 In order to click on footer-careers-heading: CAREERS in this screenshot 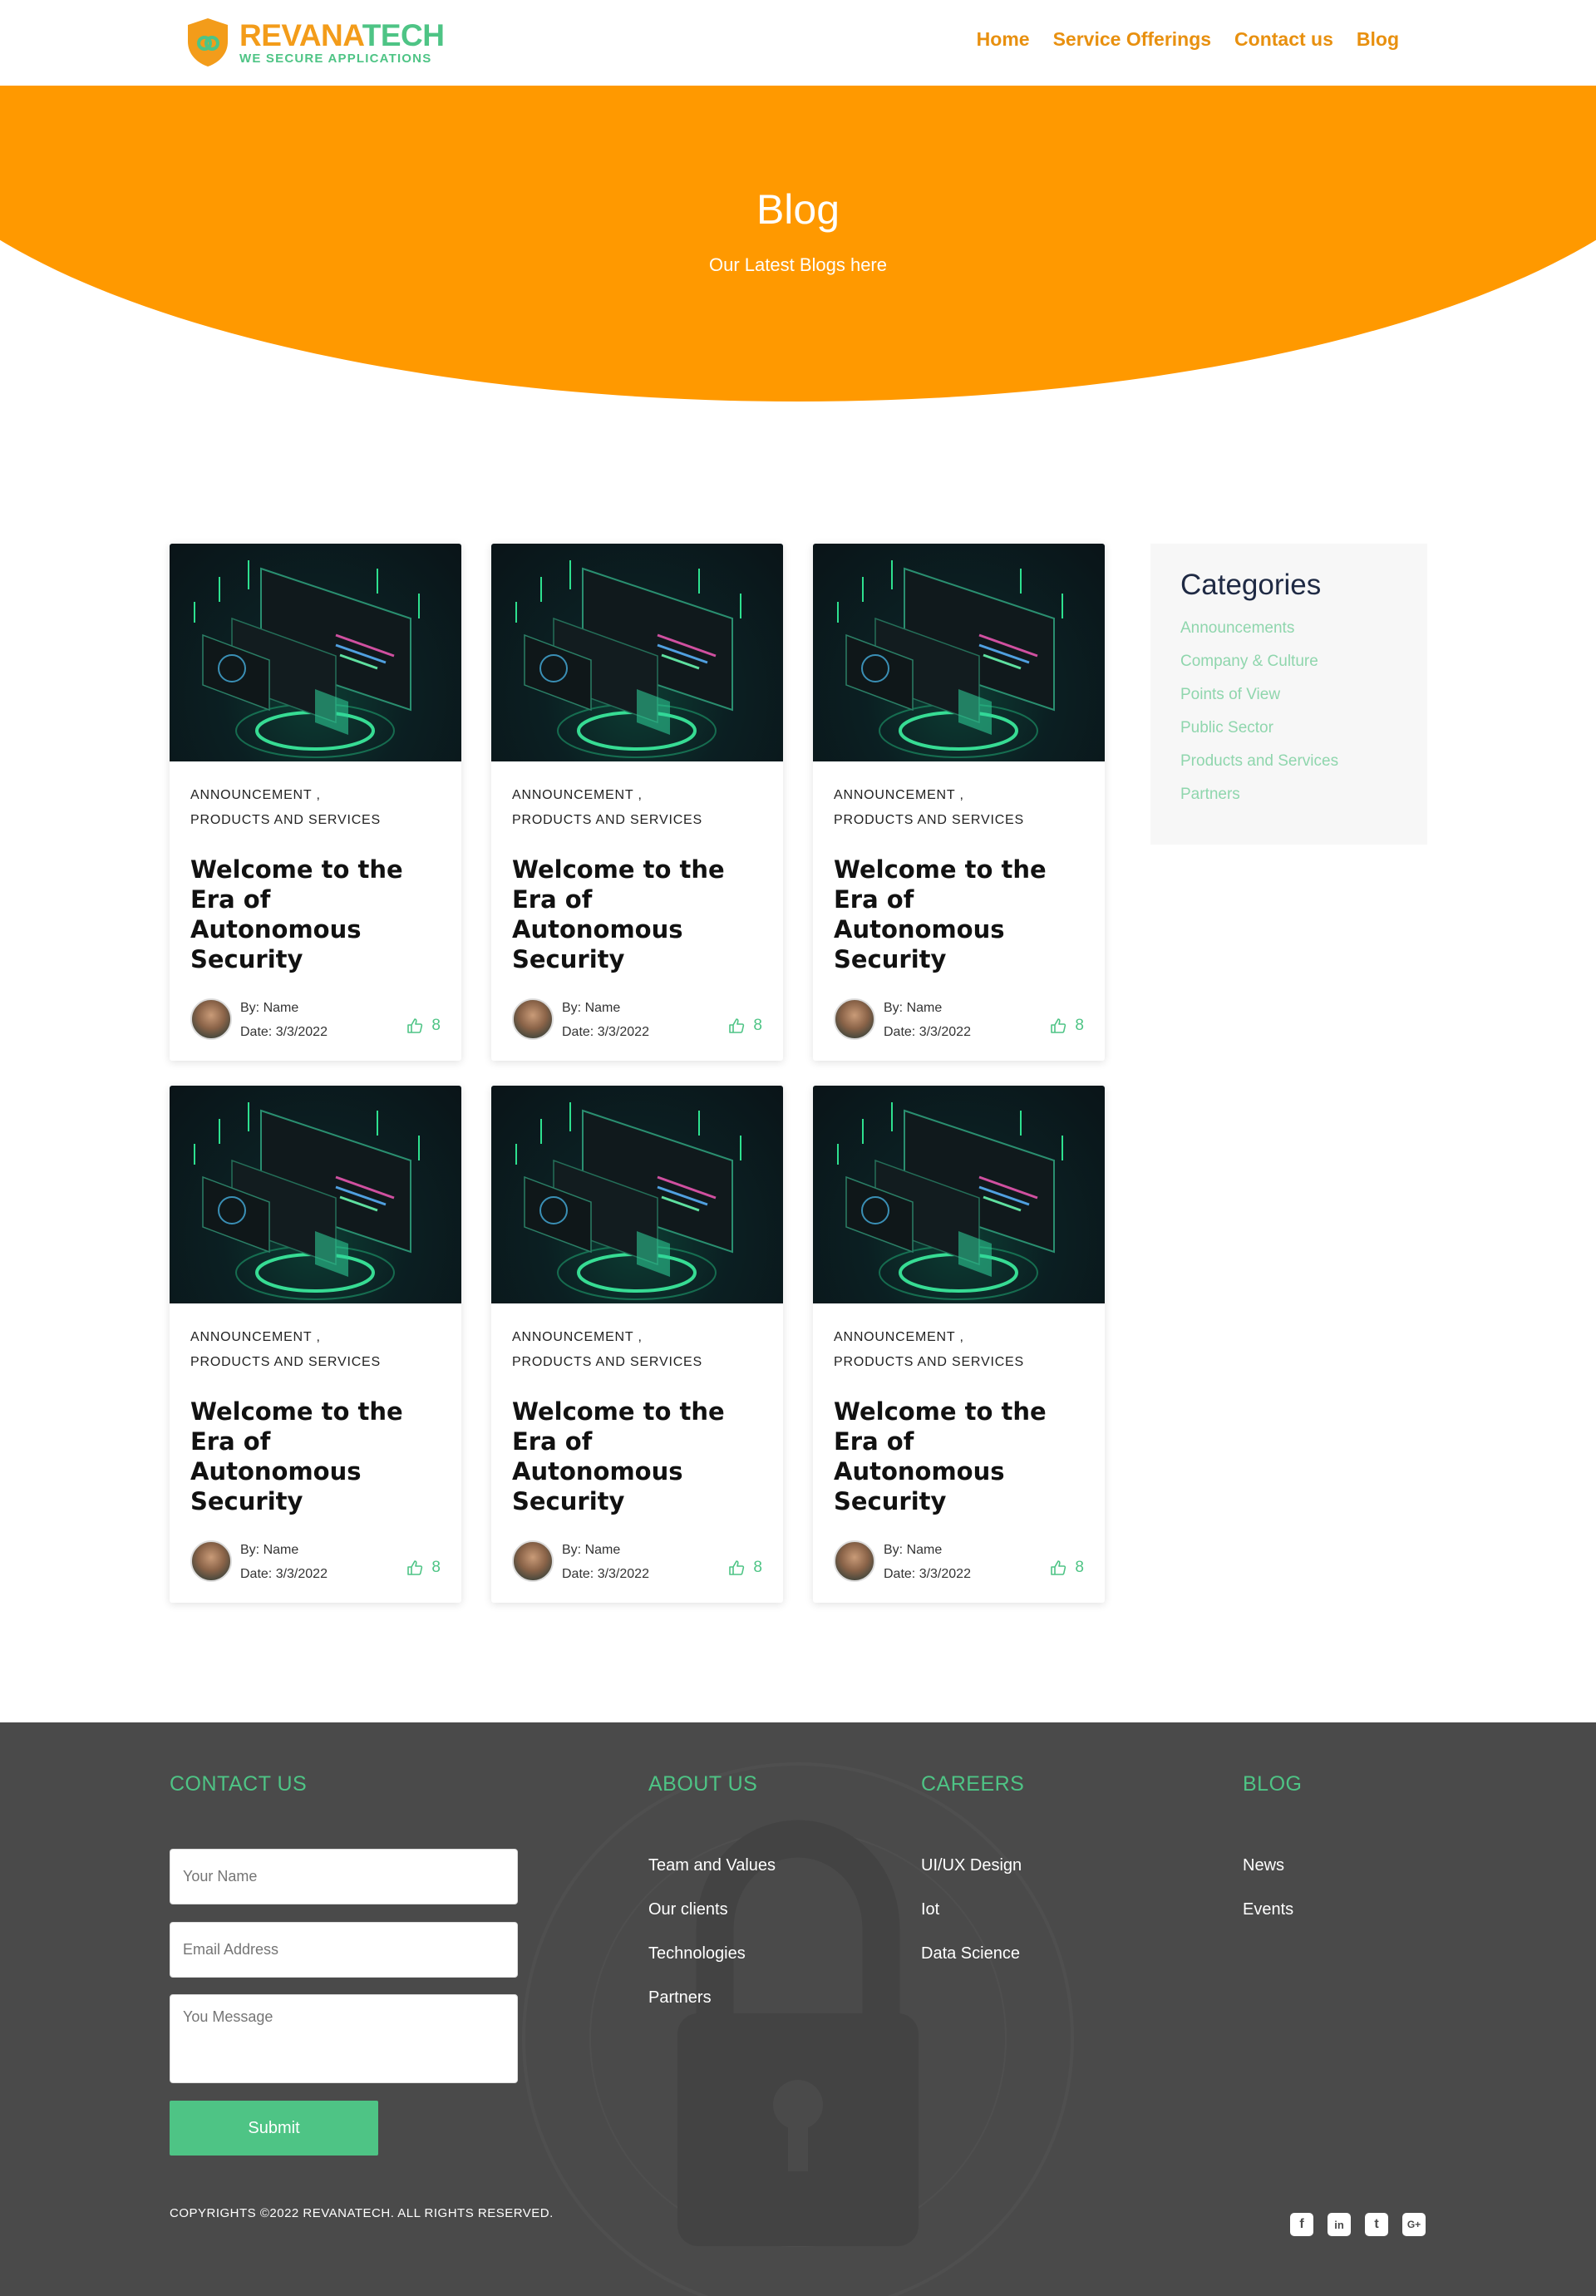, I will do `click(973, 1784)`.